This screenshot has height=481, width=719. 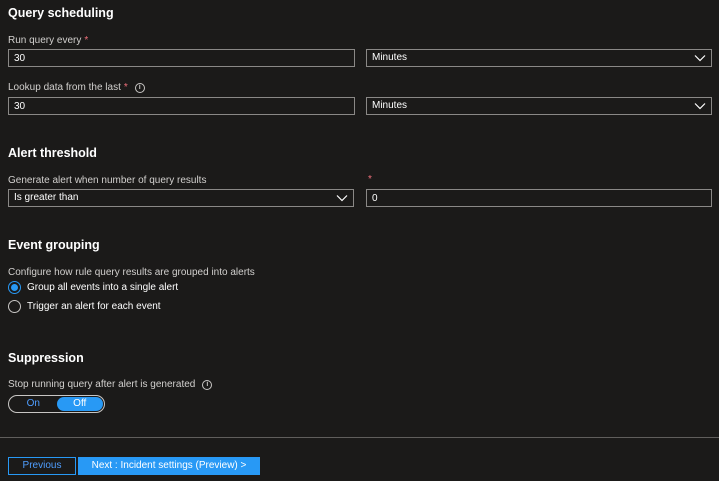 I want to click on radio-label: Trigger an alert for each event, so click(x=94, y=306).